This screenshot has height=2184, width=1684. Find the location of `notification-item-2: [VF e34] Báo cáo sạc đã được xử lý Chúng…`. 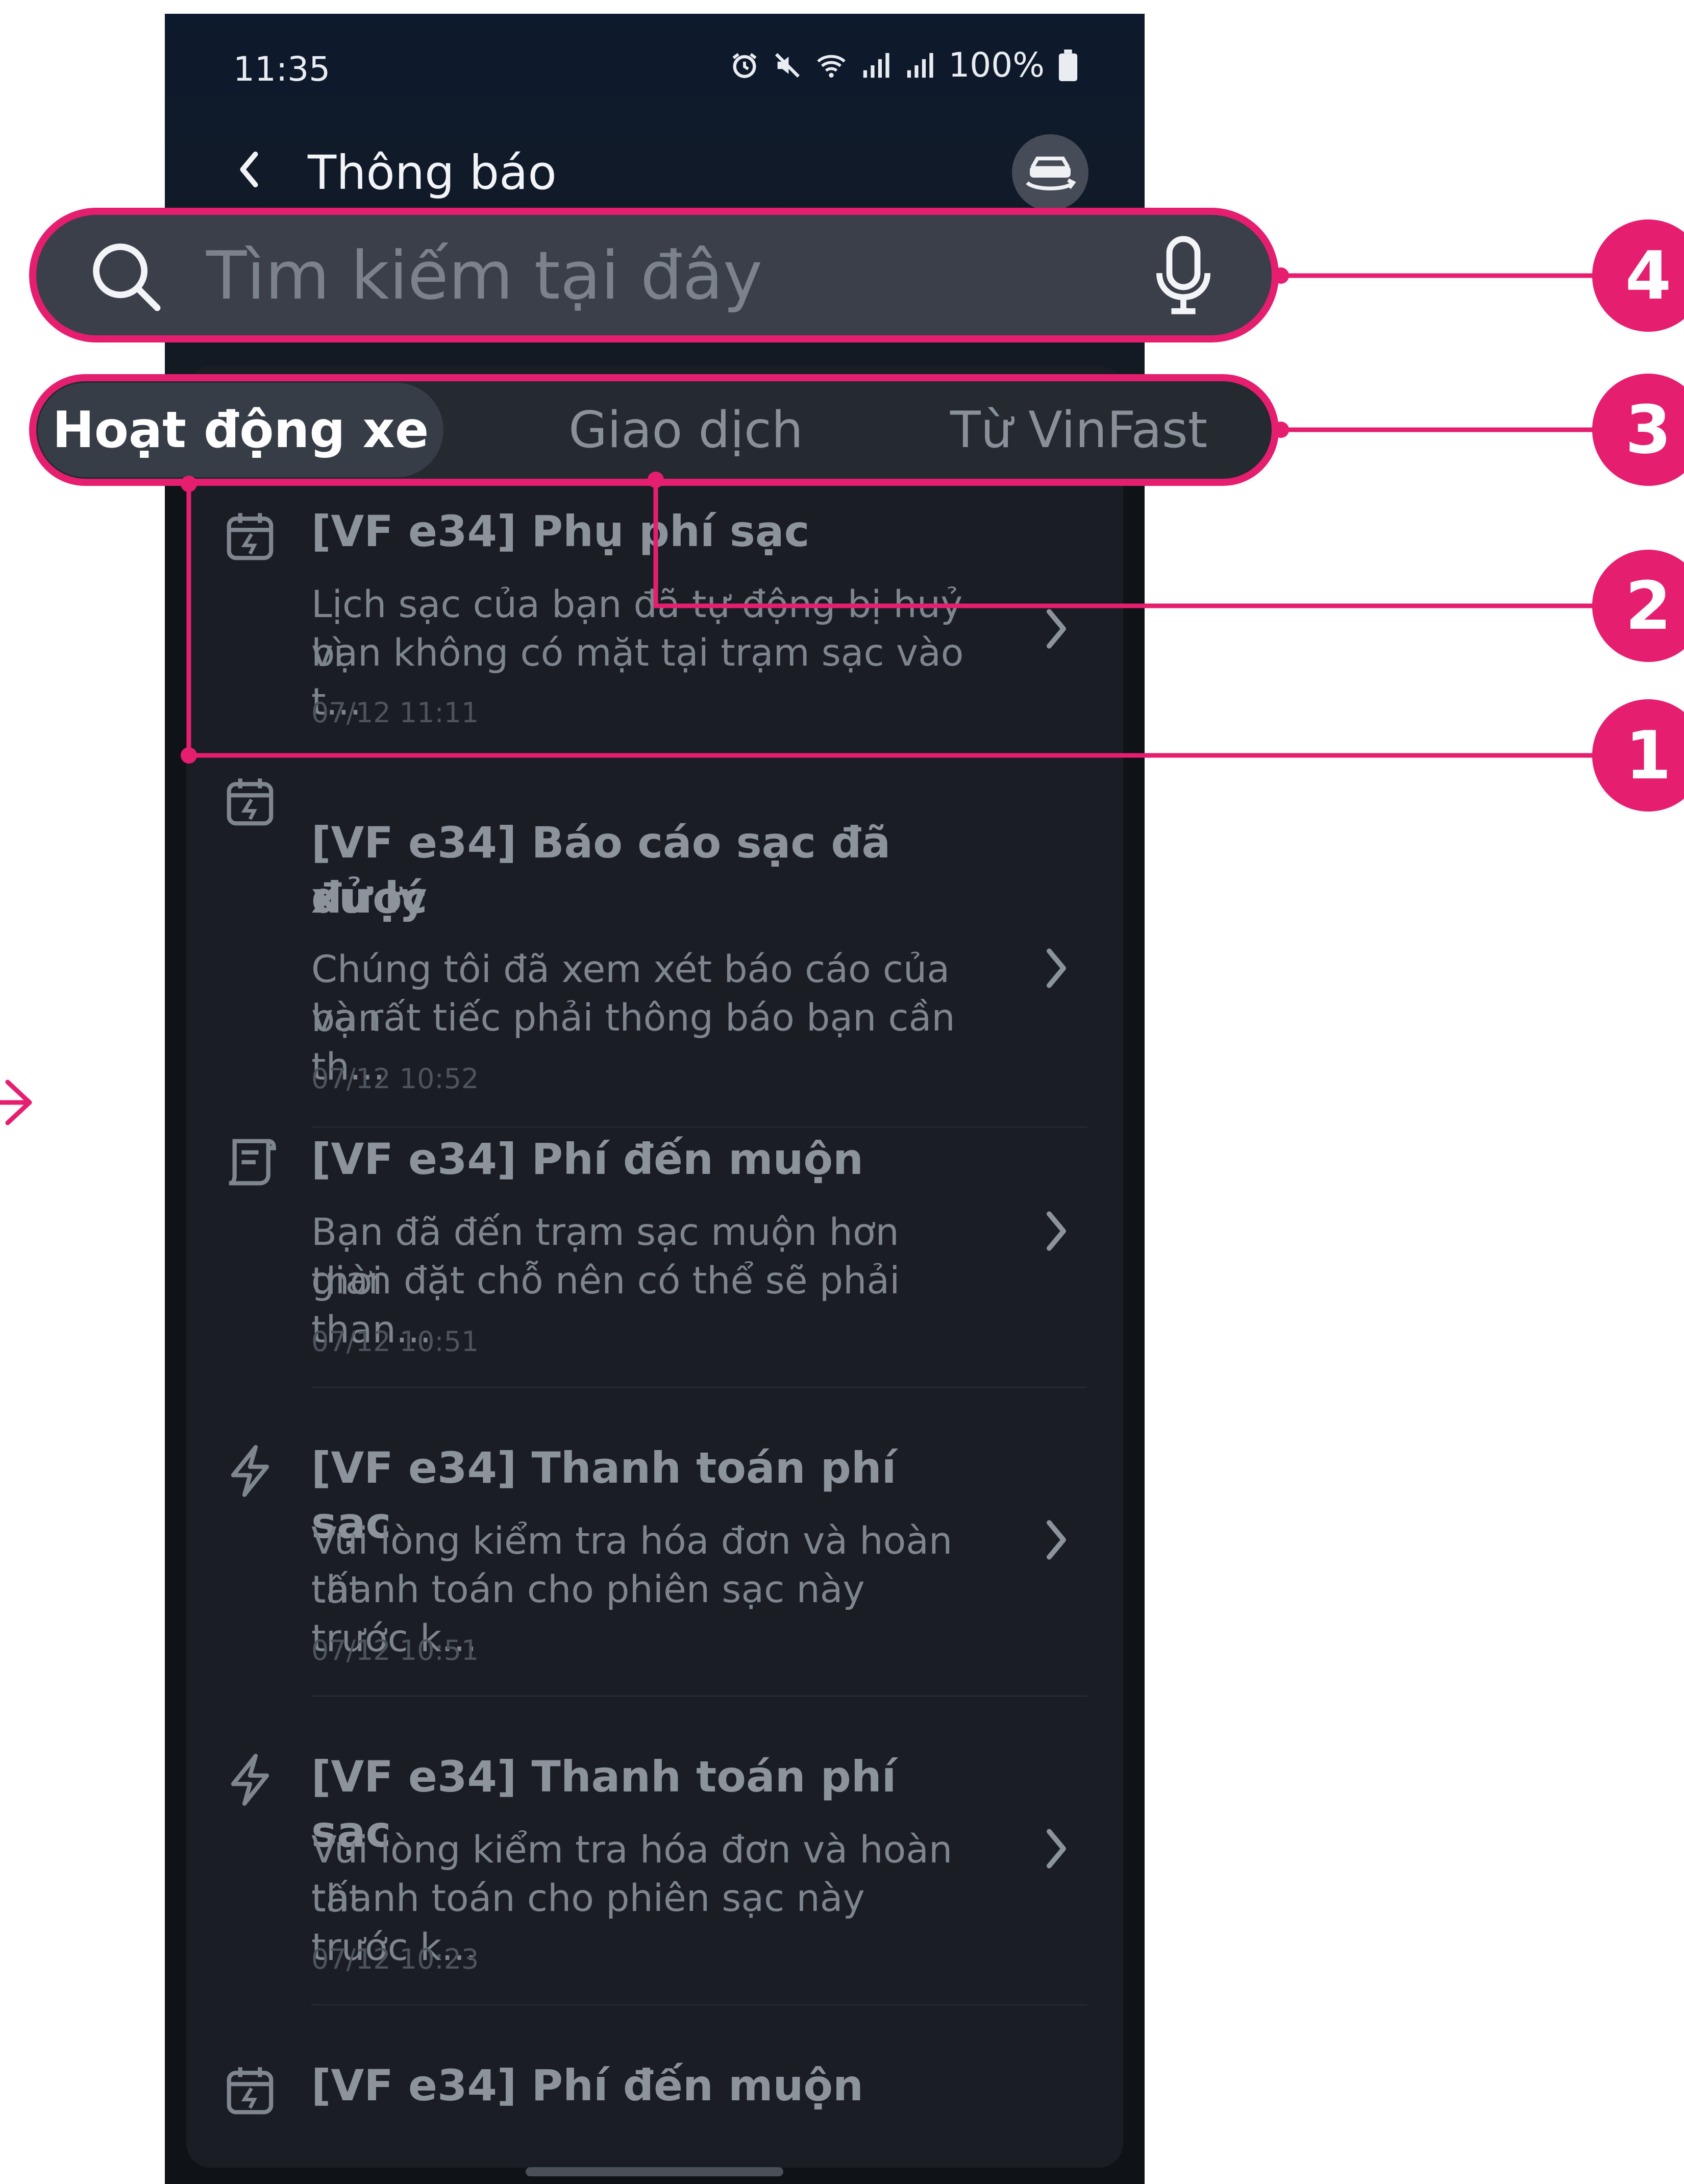

notification-item-2: [VF e34] Báo cáo sạc đã được xử lý Chúng… is located at coordinates (654, 950).